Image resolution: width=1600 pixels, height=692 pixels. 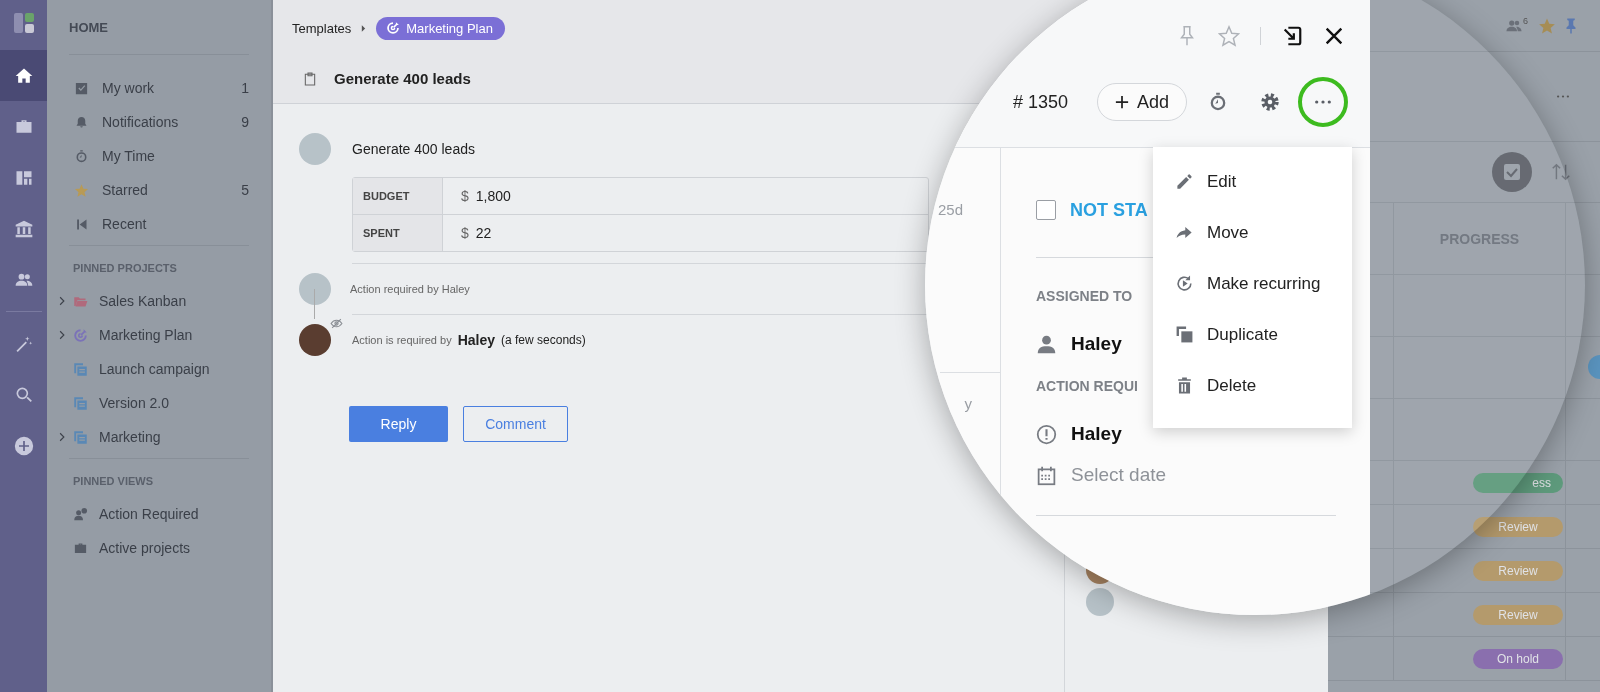 What do you see at coordinates (1561, 172) in the screenshot?
I see `sort-icon` at bounding box center [1561, 172].